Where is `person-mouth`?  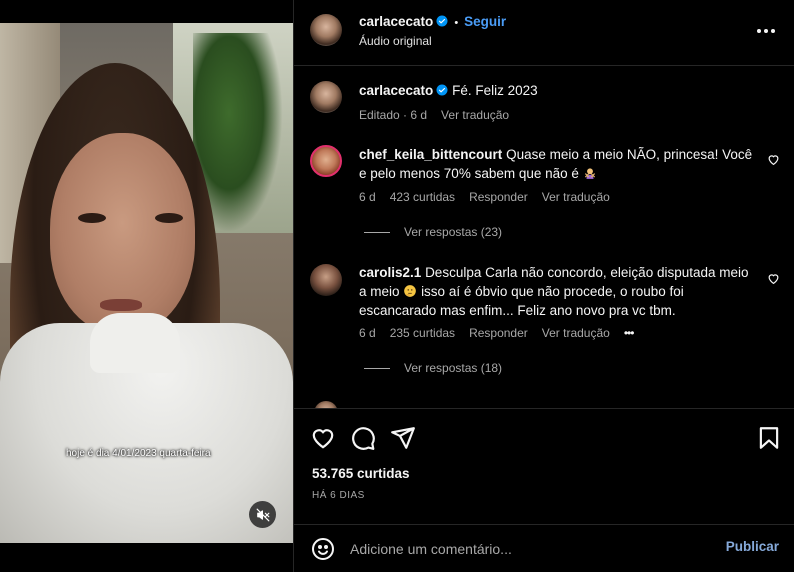 person-mouth is located at coordinates (121, 305).